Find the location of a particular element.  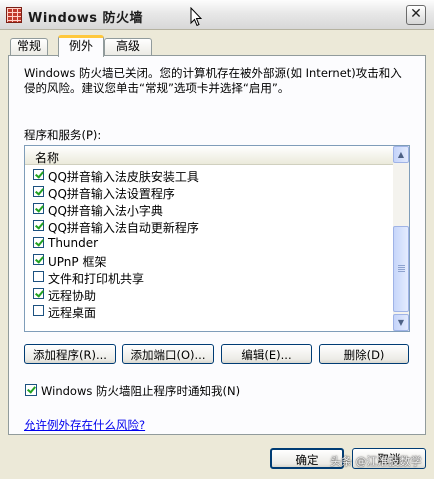

list-item: QQ拼音输入法小字典 is located at coordinates (209, 209).